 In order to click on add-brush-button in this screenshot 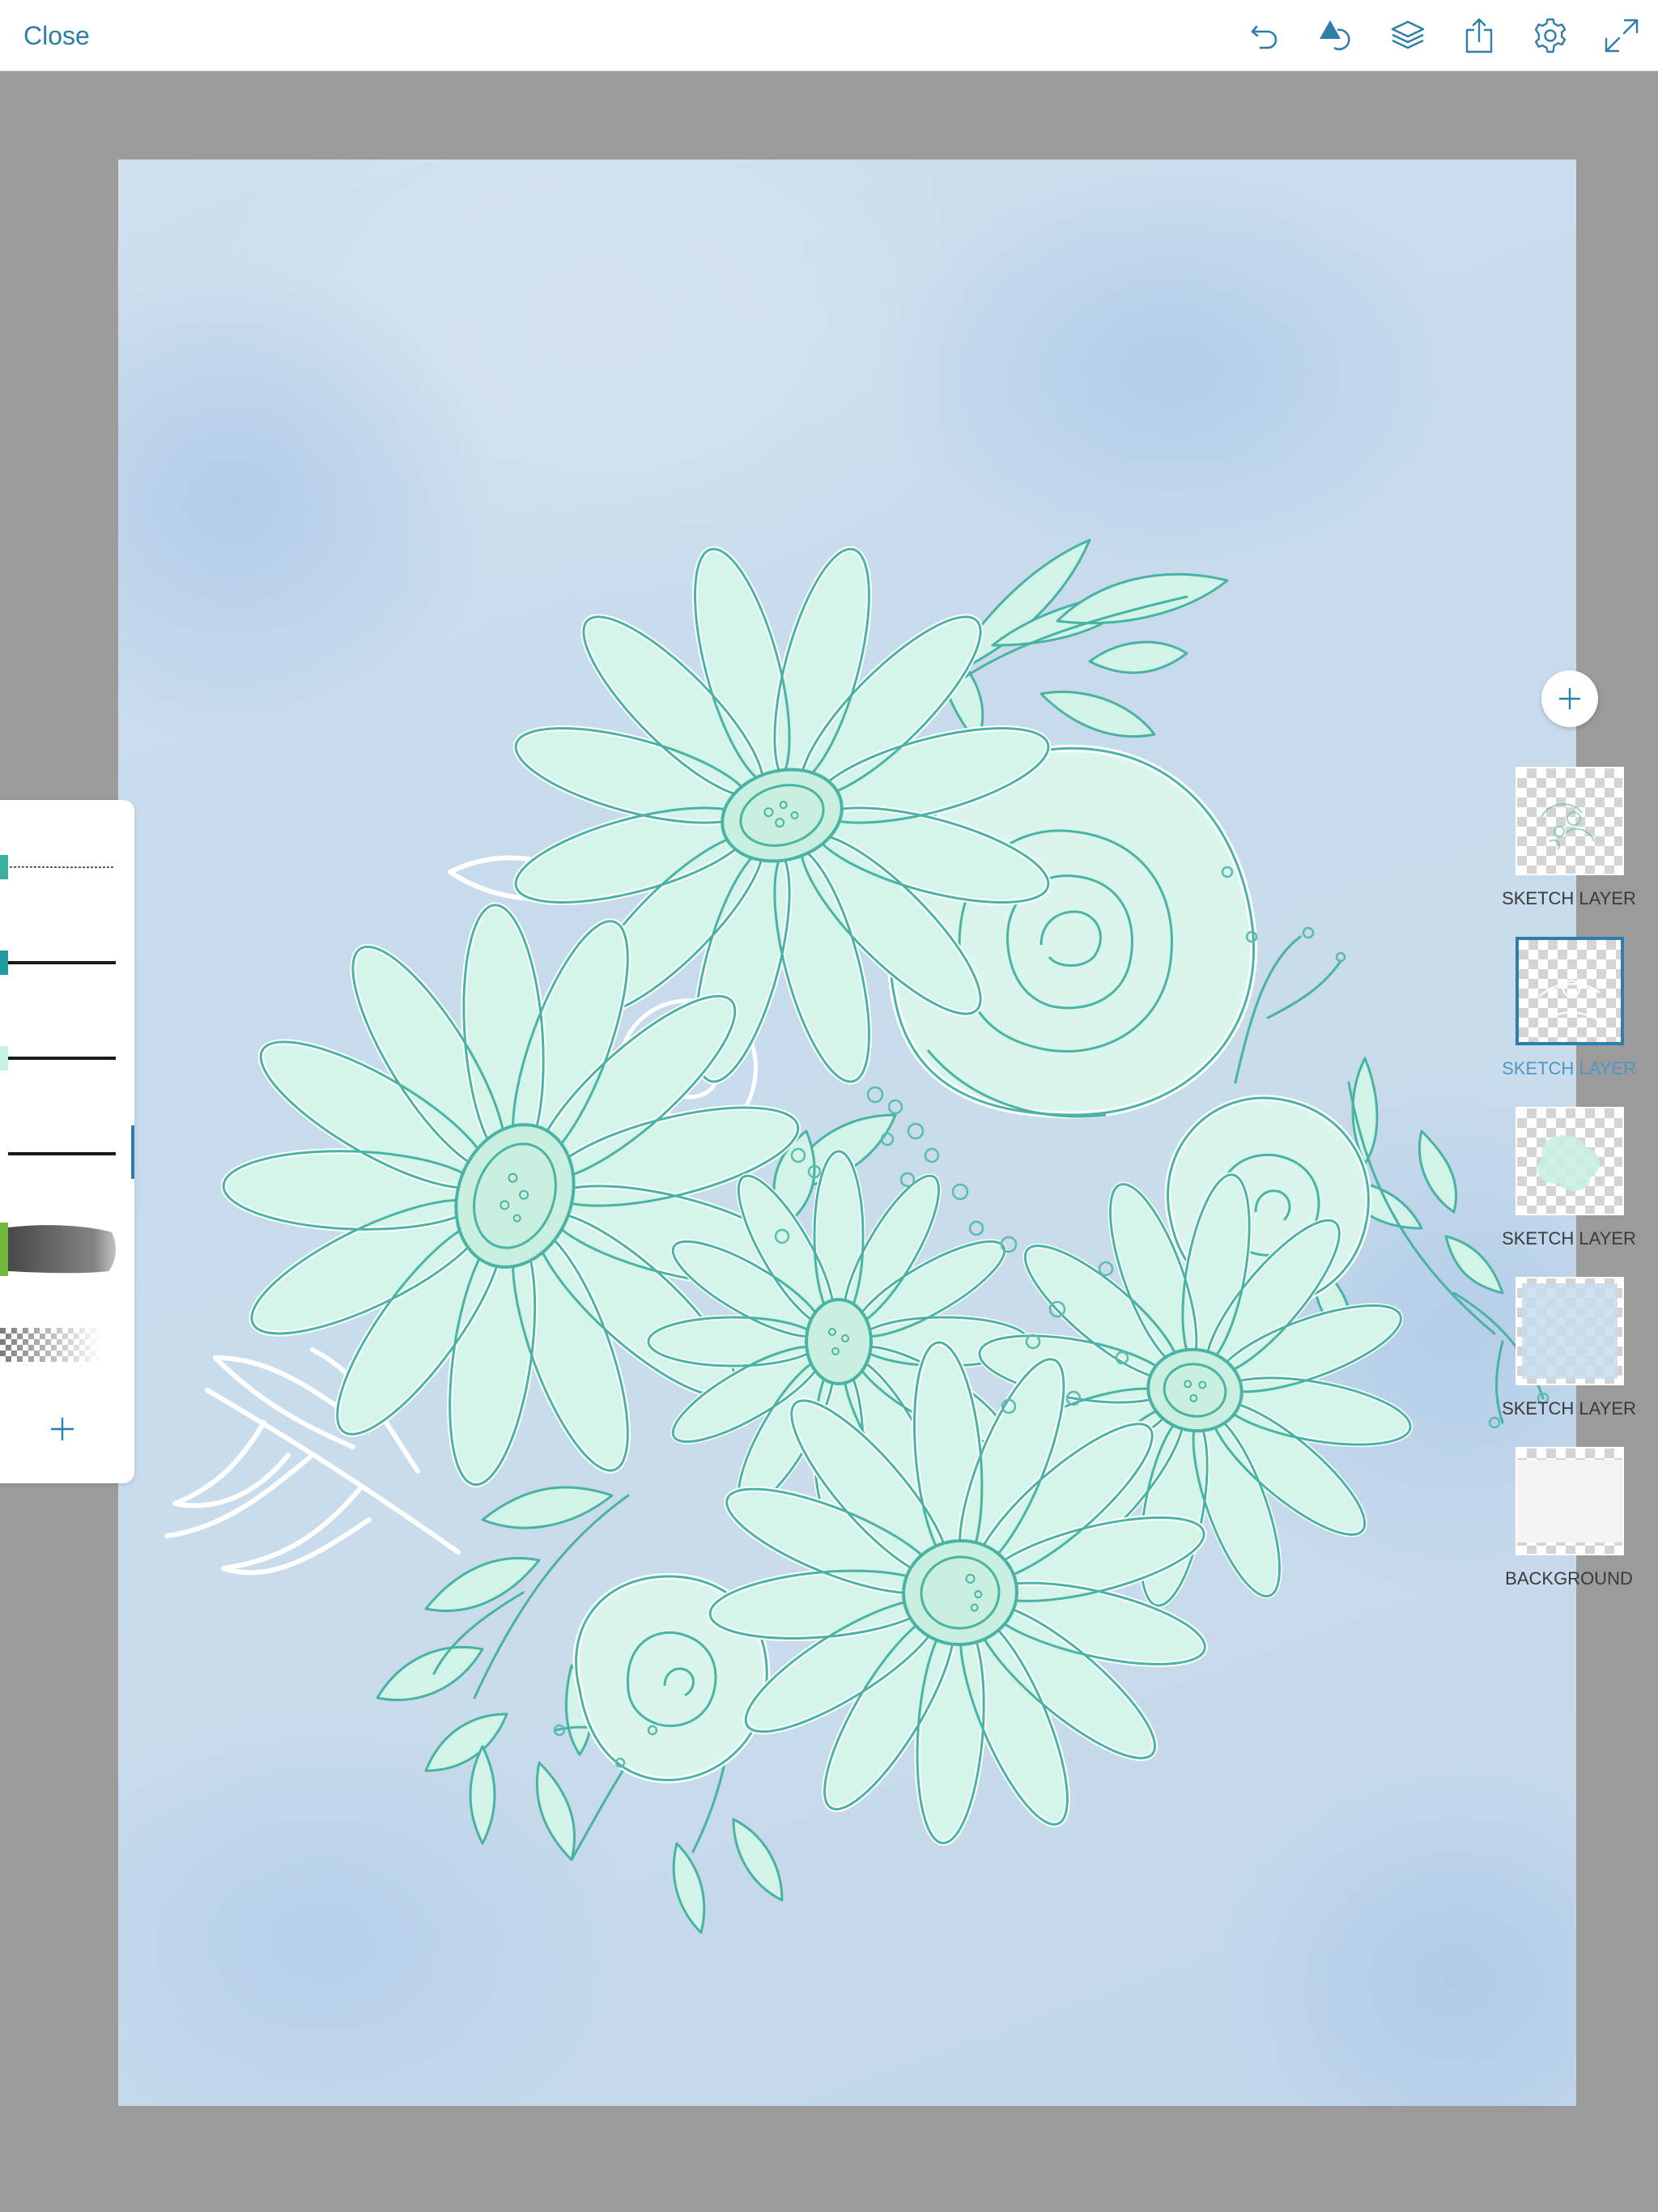, I will do `click(62, 1429)`.